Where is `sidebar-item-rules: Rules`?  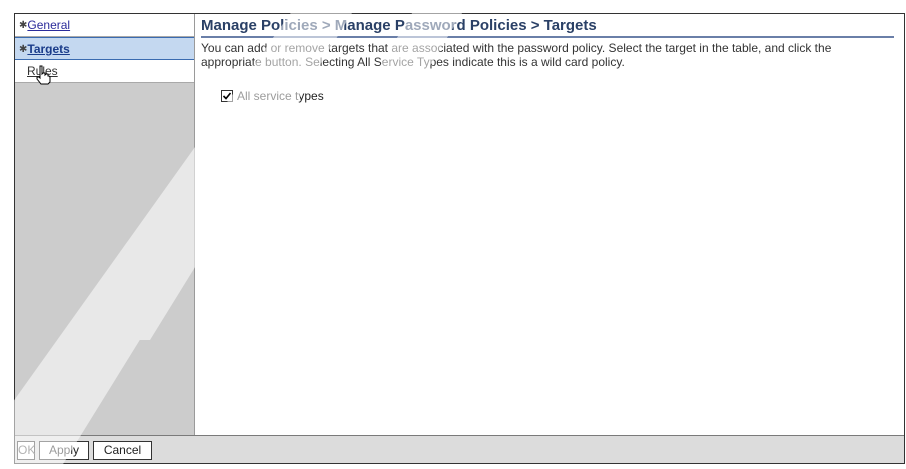
sidebar-item-rules: Rules is located at coordinates (104, 72).